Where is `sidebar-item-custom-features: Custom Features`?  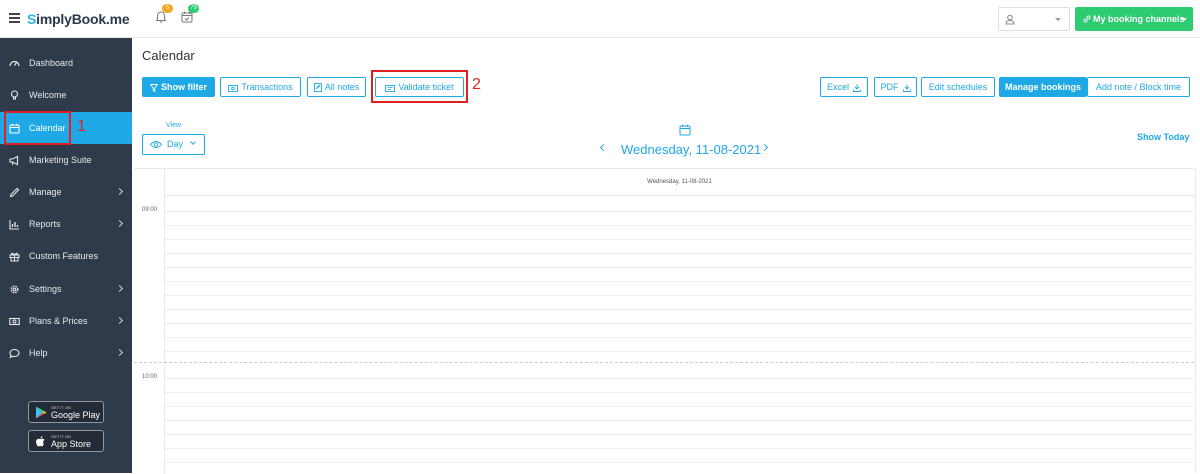
sidebar-item-custom-features: Custom Features is located at coordinates (66, 256).